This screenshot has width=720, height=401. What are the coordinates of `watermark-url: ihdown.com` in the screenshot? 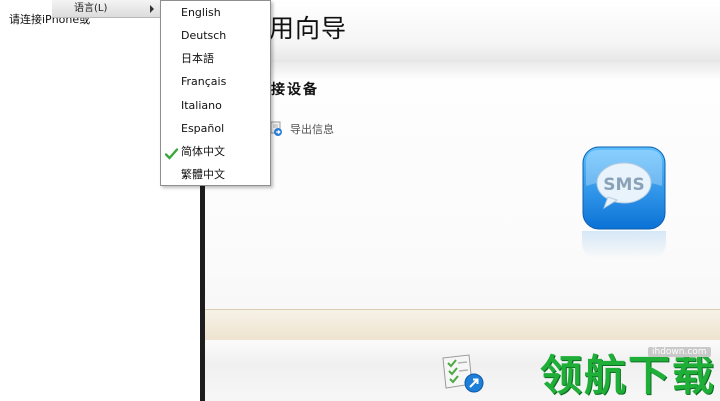 It's located at (679, 352).